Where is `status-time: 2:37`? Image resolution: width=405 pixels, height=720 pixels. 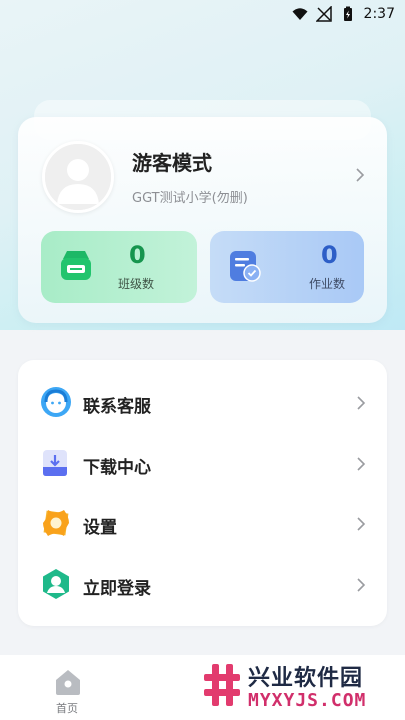 status-time: 2:37 is located at coordinates (379, 14).